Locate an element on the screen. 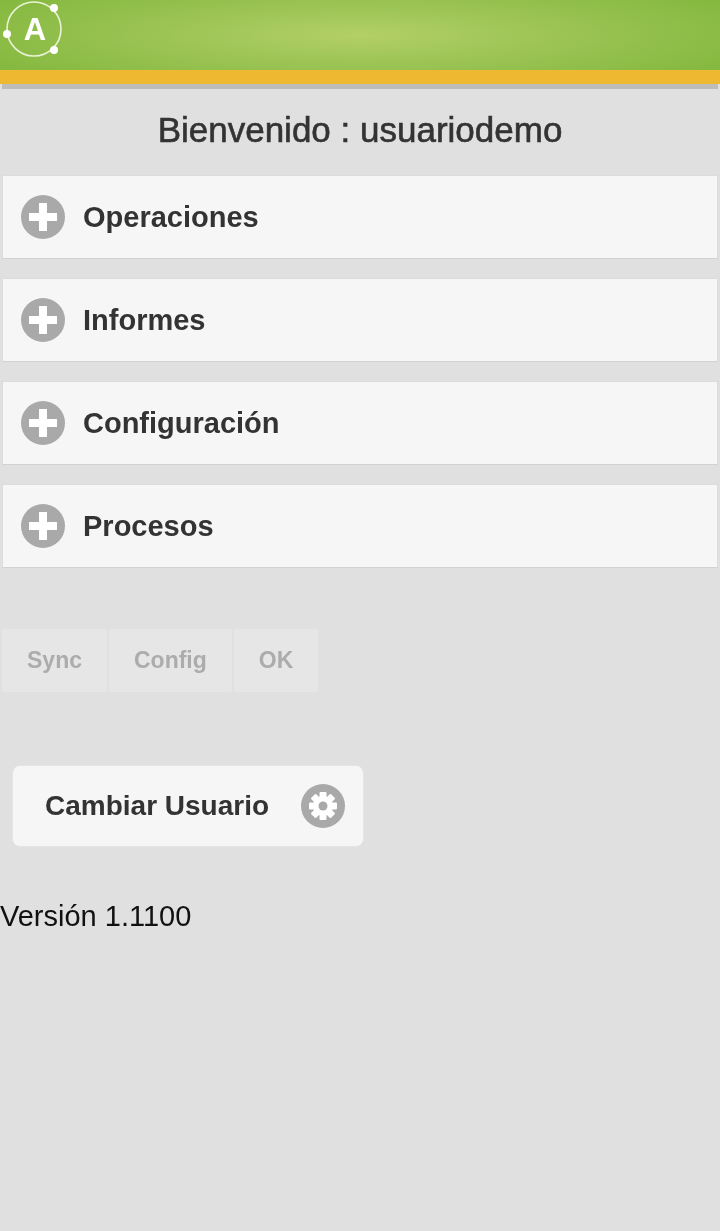 This screenshot has width=720, height=1231. welcome-heading: Bienvenido : usuariodemo is located at coordinates (360, 130).